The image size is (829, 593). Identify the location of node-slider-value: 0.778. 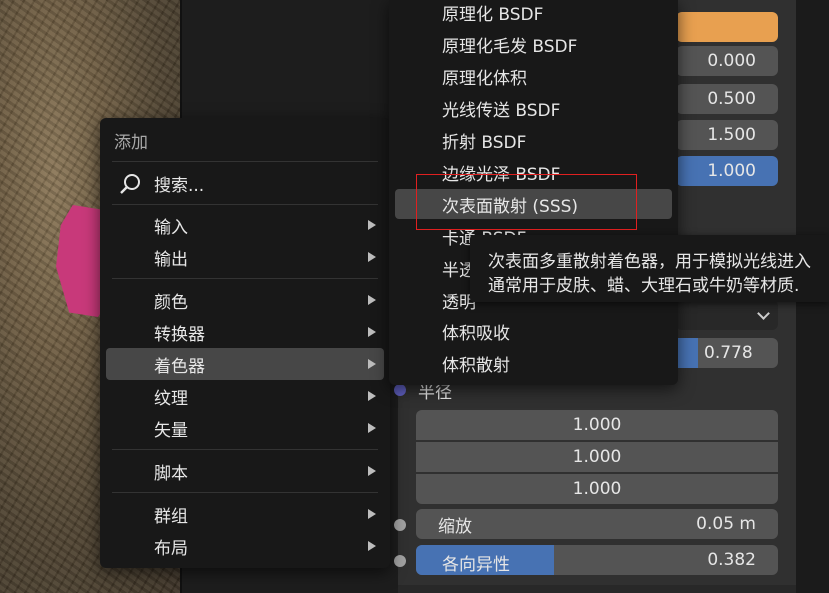
(728, 353).